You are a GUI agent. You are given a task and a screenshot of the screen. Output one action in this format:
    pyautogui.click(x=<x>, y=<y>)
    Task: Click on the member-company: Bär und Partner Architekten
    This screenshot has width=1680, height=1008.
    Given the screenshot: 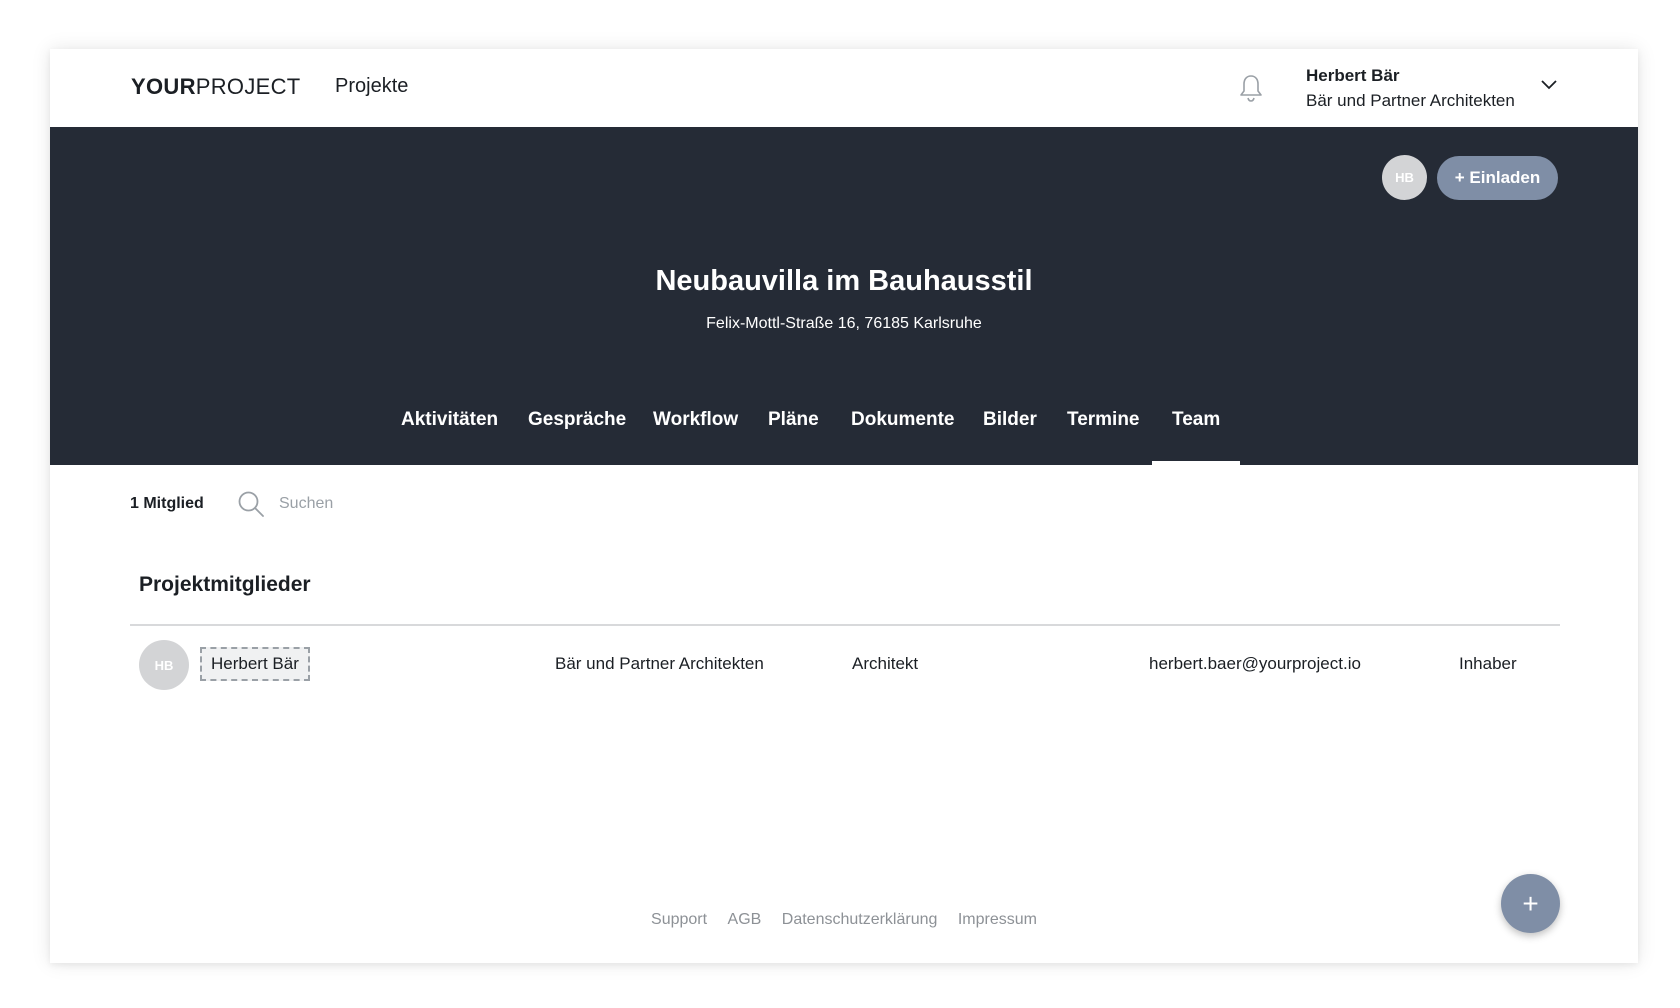 What is the action you would take?
    pyautogui.click(x=659, y=663)
    